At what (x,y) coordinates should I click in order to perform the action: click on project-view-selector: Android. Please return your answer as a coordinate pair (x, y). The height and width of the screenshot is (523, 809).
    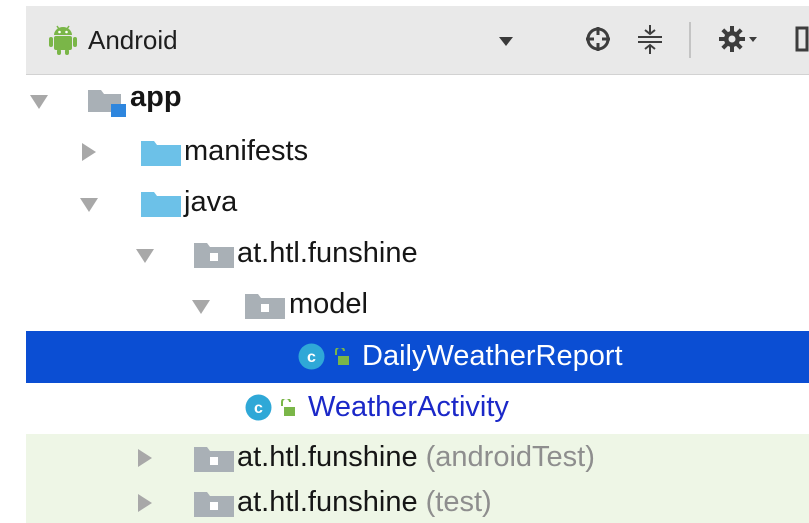
    Looking at the image, I should click on (133, 40).